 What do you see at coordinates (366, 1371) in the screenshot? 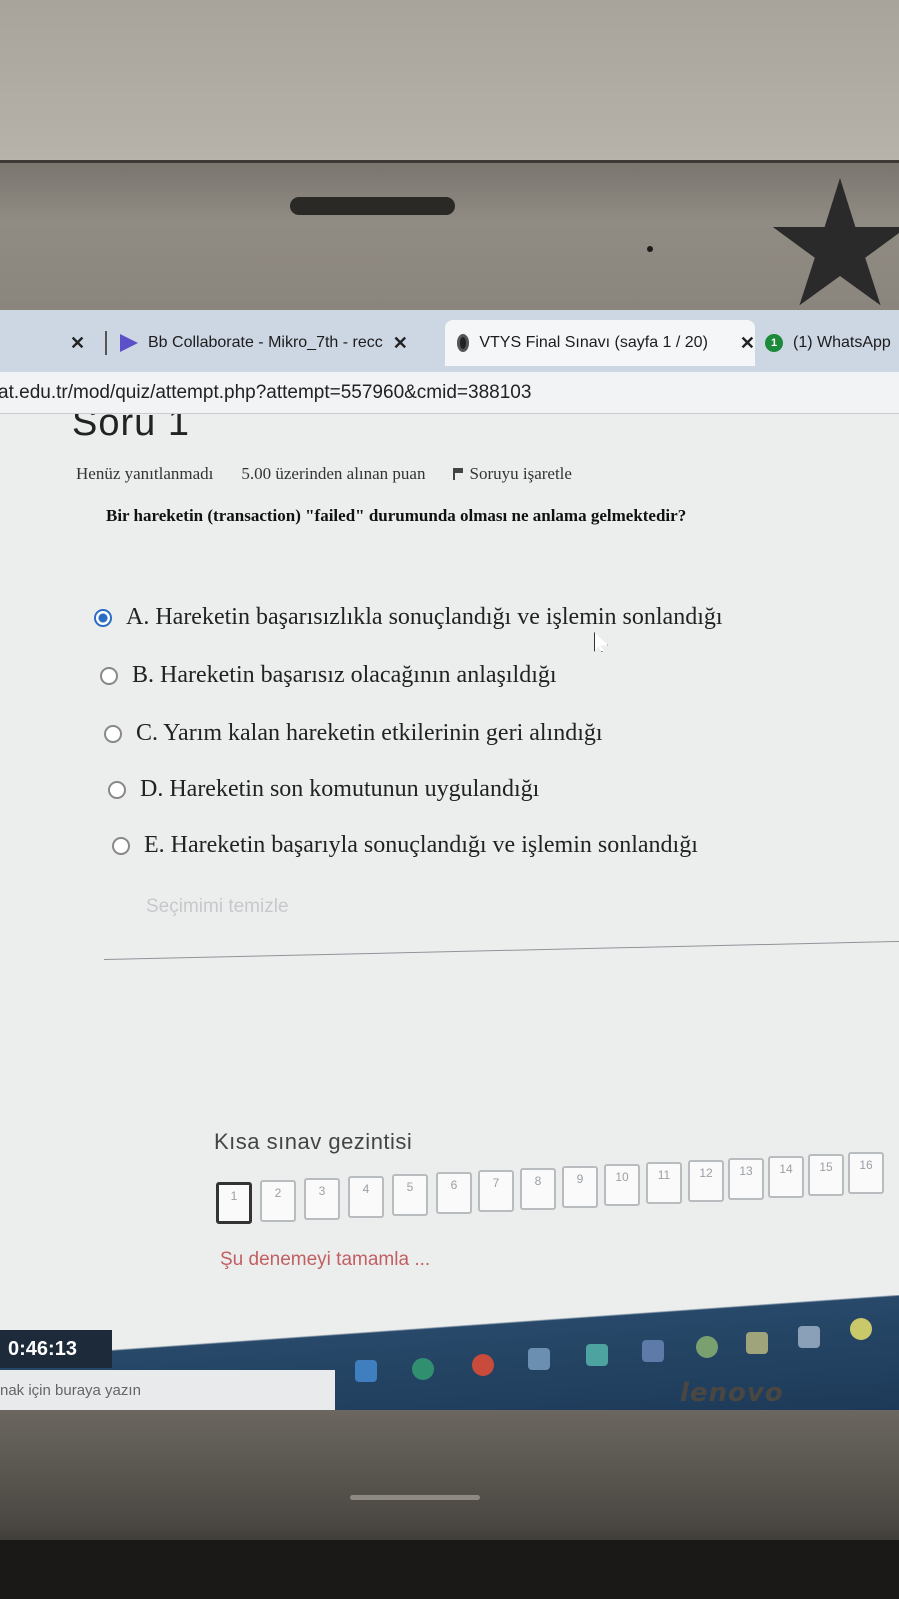
I see `mail-icon` at bounding box center [366, 1371].